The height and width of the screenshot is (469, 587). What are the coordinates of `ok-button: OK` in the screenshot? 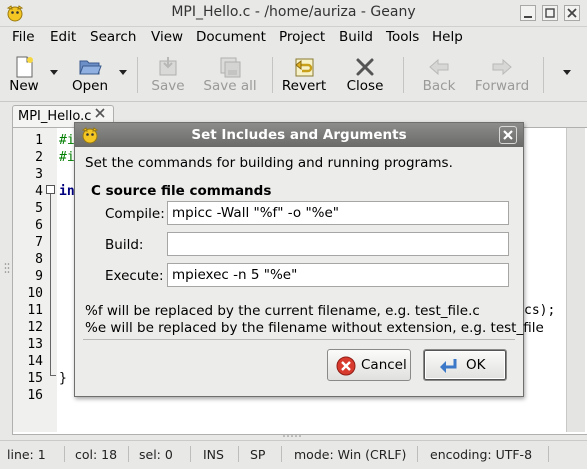 It's located at (465, 365).